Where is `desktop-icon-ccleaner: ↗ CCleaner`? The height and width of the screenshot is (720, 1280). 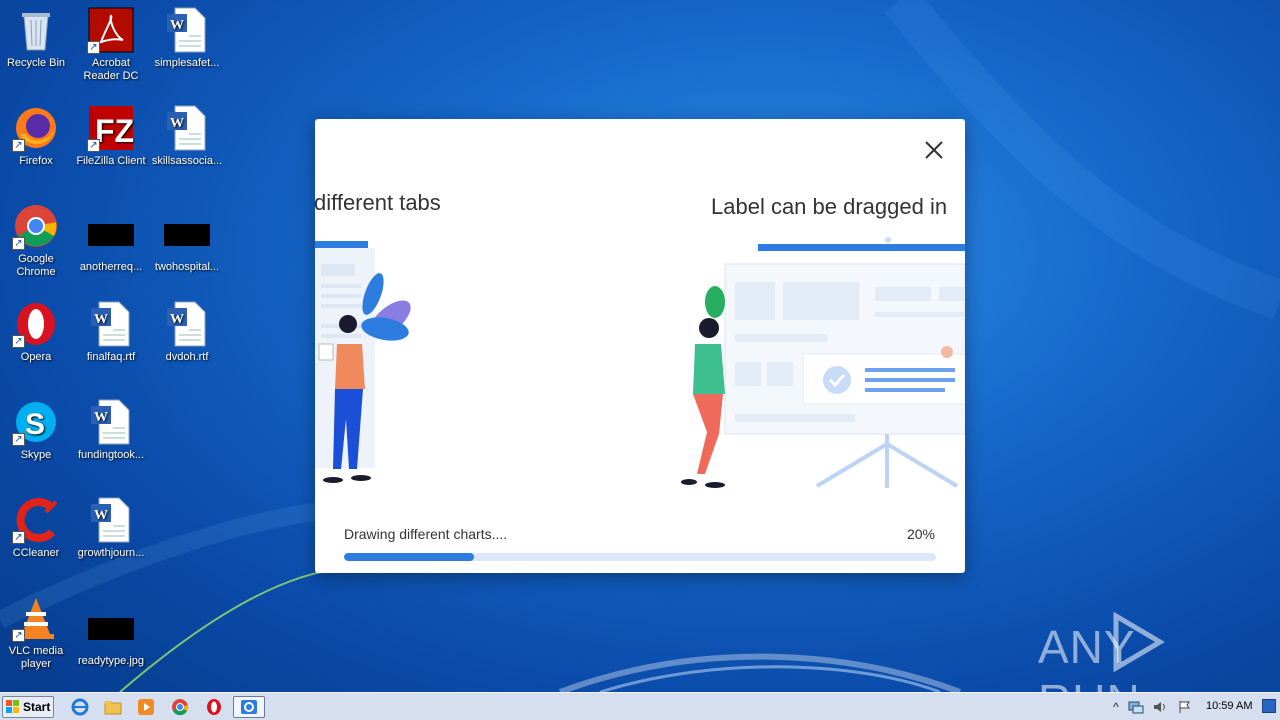
desktop-icon-ccleaner: ↗ CCleaner is located at coordinates (37, 528).